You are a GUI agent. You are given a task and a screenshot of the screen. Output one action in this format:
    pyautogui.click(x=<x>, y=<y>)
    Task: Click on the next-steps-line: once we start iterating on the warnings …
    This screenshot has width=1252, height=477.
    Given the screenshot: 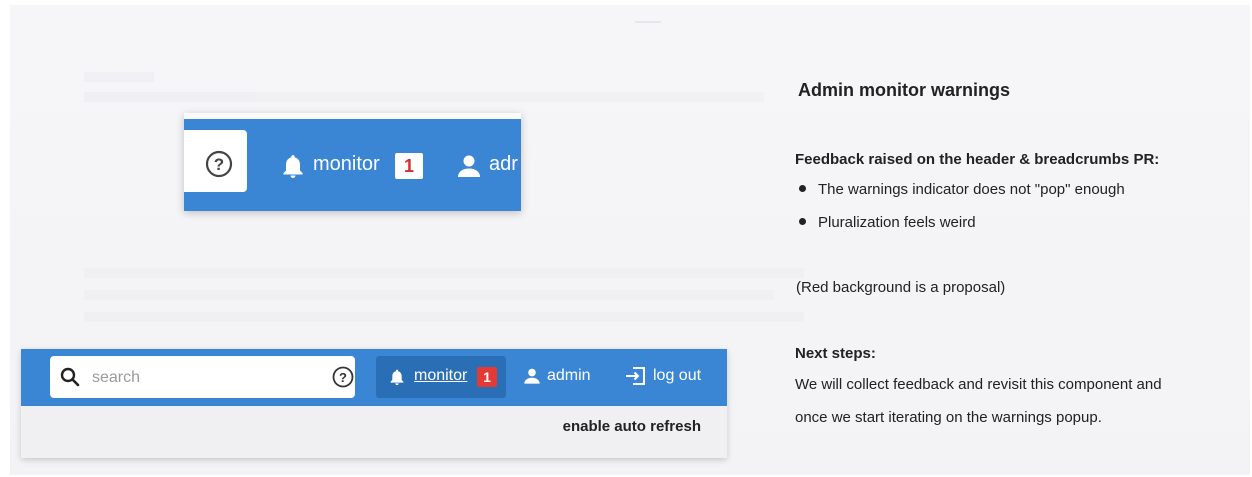 What is the action you would take?
    pyautogui.click(x=948, y=417)
    